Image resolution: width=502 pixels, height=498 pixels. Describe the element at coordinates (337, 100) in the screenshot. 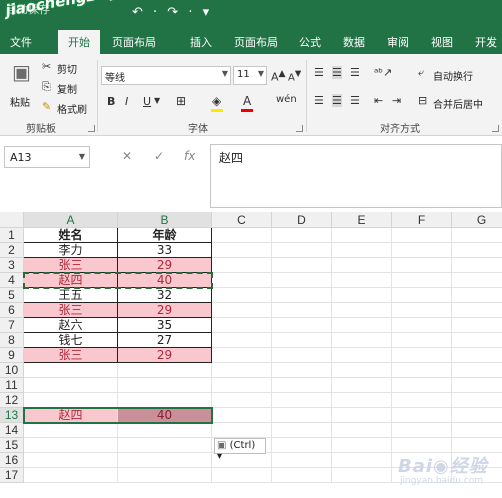

I see `align-center-icon: ☰` at that location.